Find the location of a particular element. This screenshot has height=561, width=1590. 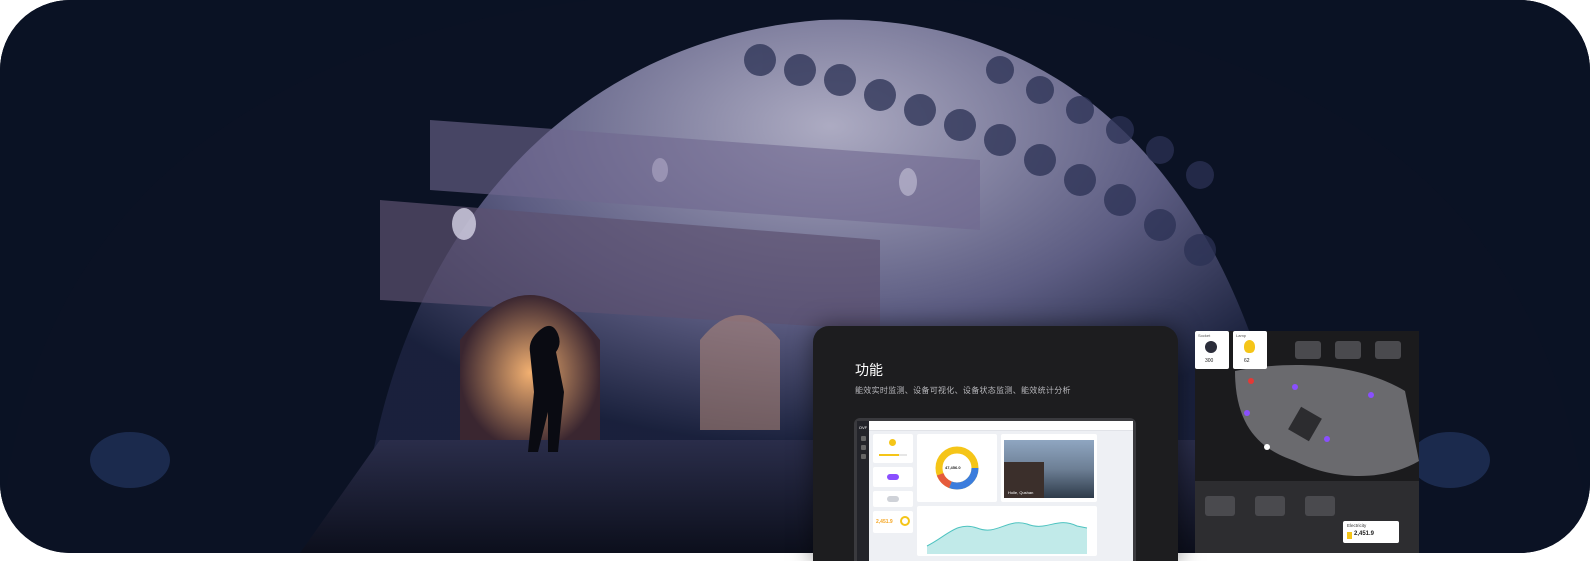

laptop-frame: OVF 2,451.9 47,456.0 Holle, Qushan is located at coordinates (995, 489).